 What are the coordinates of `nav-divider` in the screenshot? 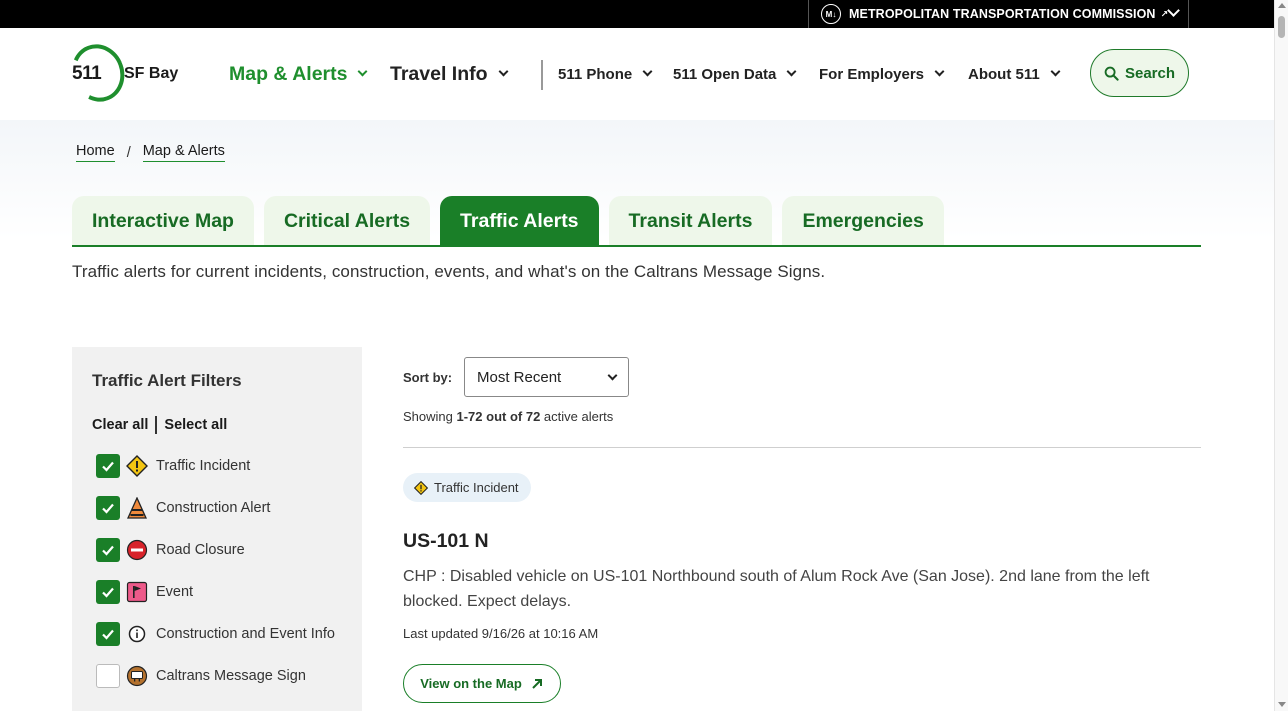 It's located at (542, 75).